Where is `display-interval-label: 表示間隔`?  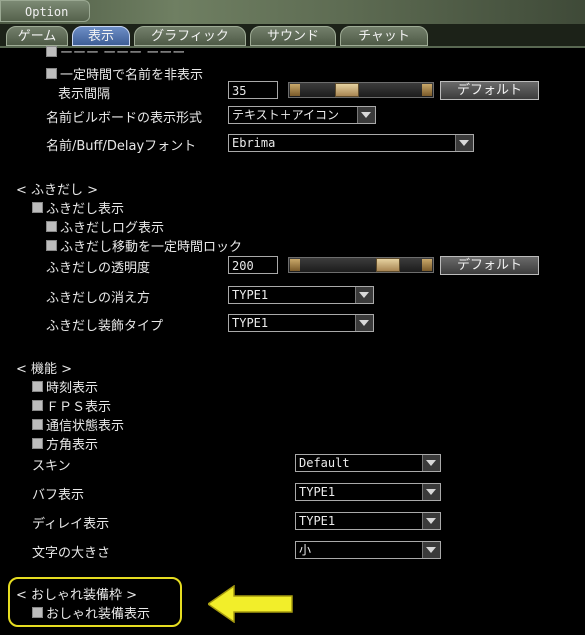 display-interval-label: 表示間隔 is located at coordinates (84, 94).